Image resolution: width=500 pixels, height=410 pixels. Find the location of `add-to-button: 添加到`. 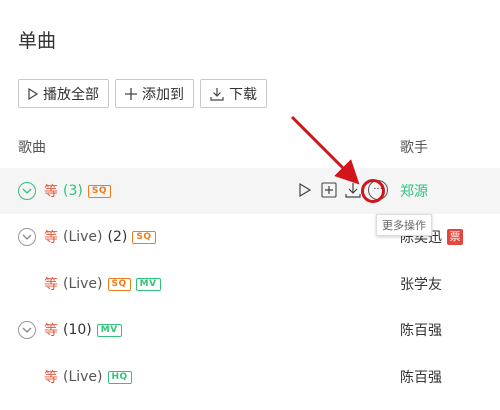

add-to-button: 添加到 is located at coordinates (154, 93).